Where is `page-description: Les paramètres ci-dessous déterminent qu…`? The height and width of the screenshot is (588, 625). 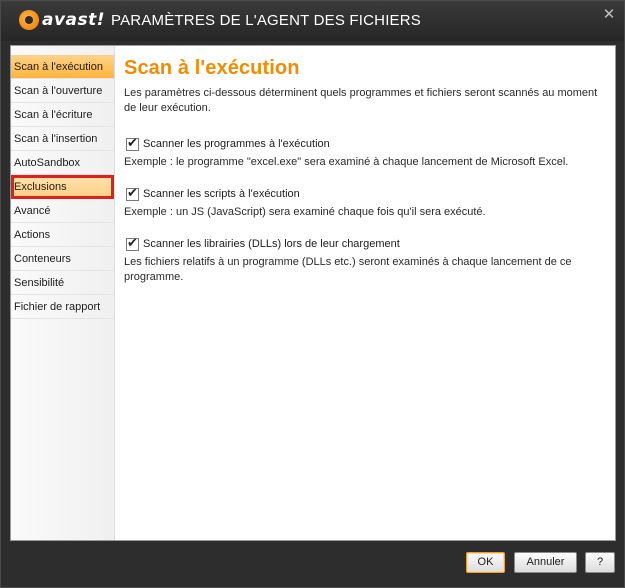 page-description: Les paramètres ci-dessous déterminent qu… is located at coordinates (361, 100).